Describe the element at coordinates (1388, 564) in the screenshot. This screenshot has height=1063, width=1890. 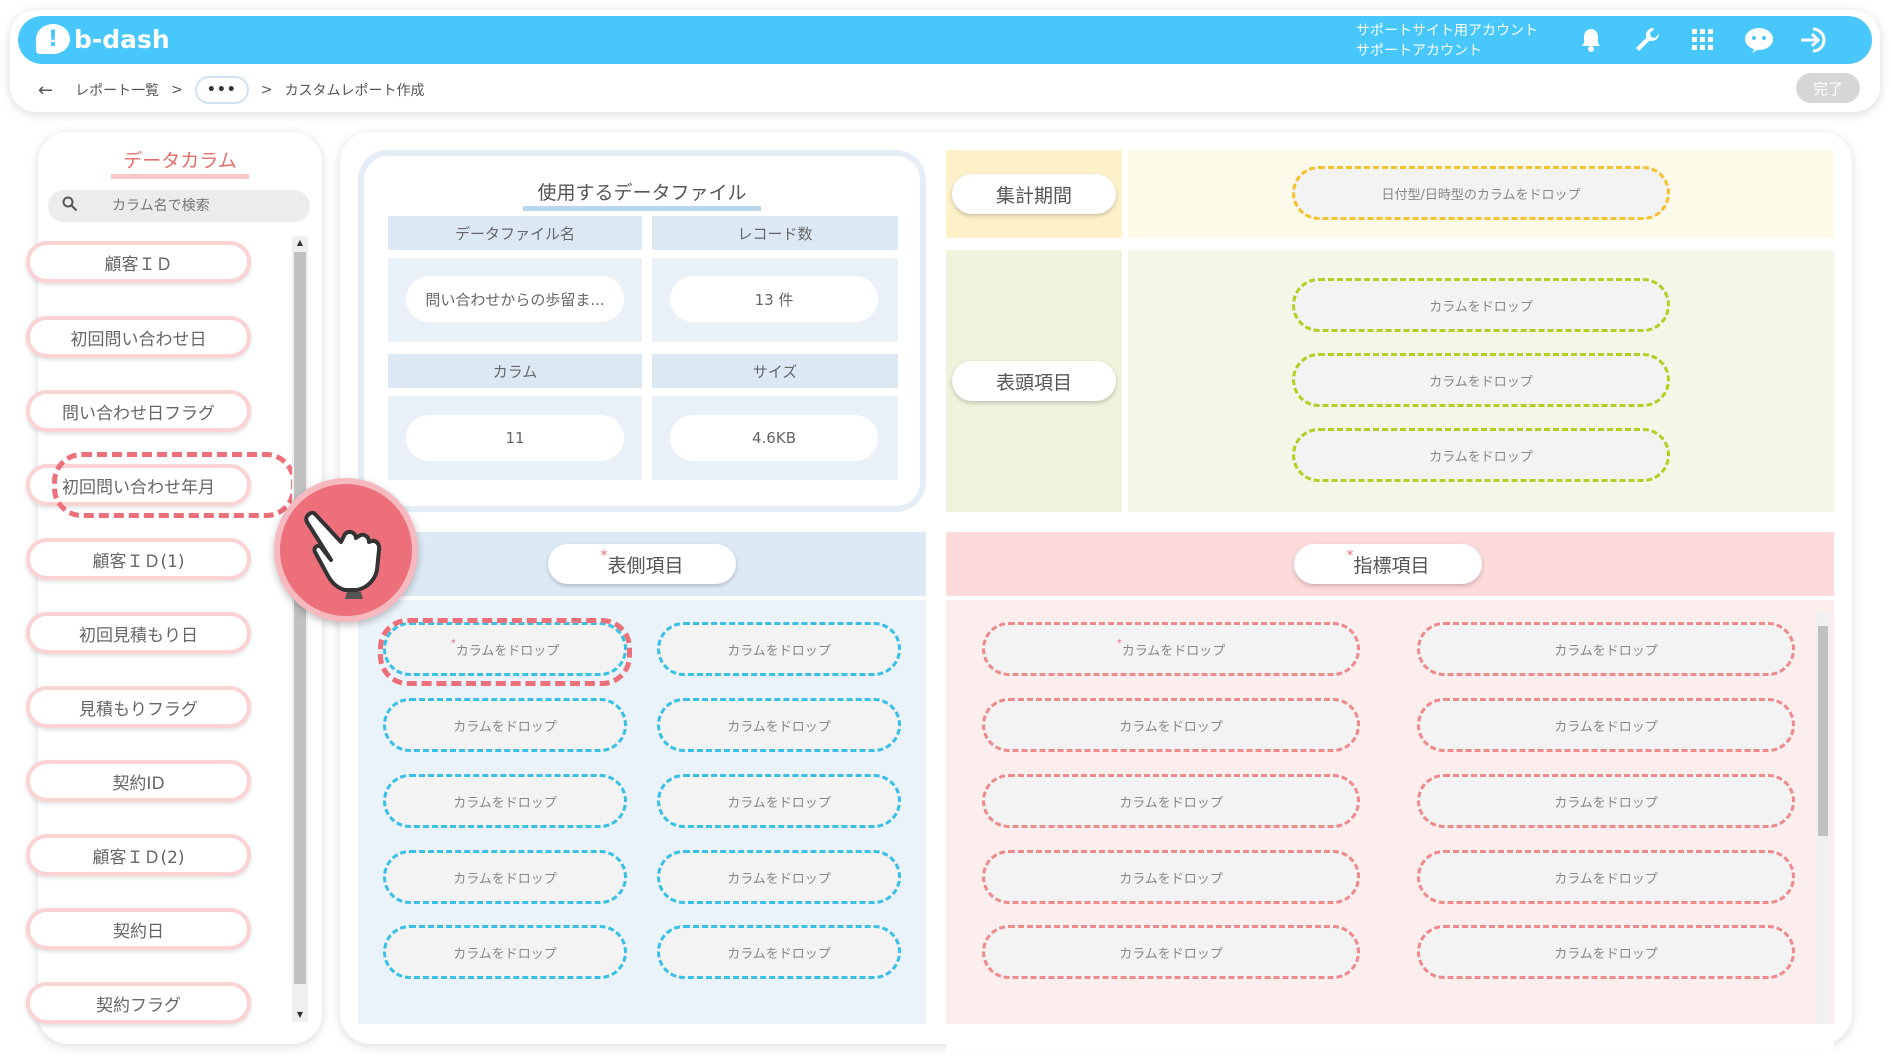
I see `metric-items-label: * 指標項目` at that location.